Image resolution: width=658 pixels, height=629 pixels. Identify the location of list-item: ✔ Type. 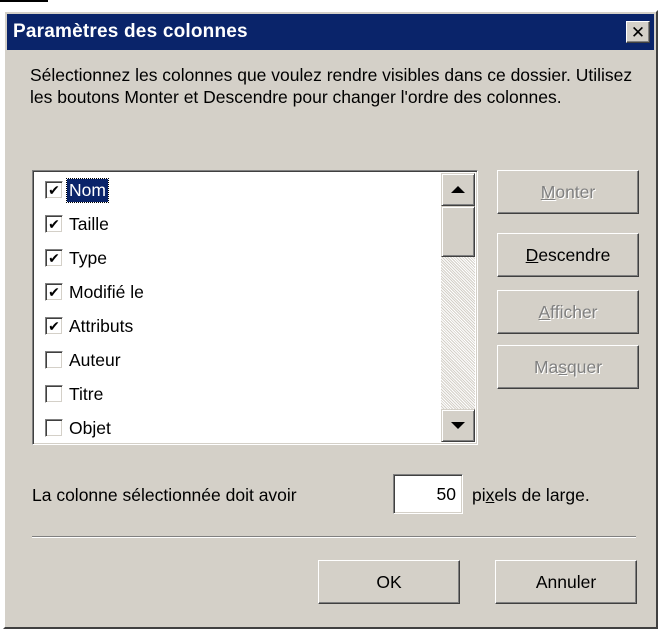
(77, 258).